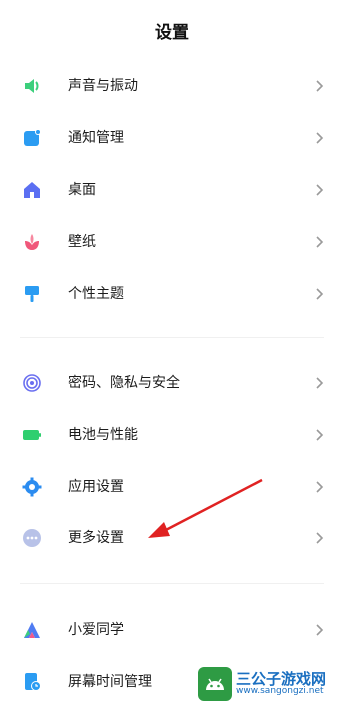 This screenshot has width=344, height=707. What do you see at coordinates (96, 630) in the screenshot?
I see `settings-item-label: 小爱同学` at bounding box center [96, 630].